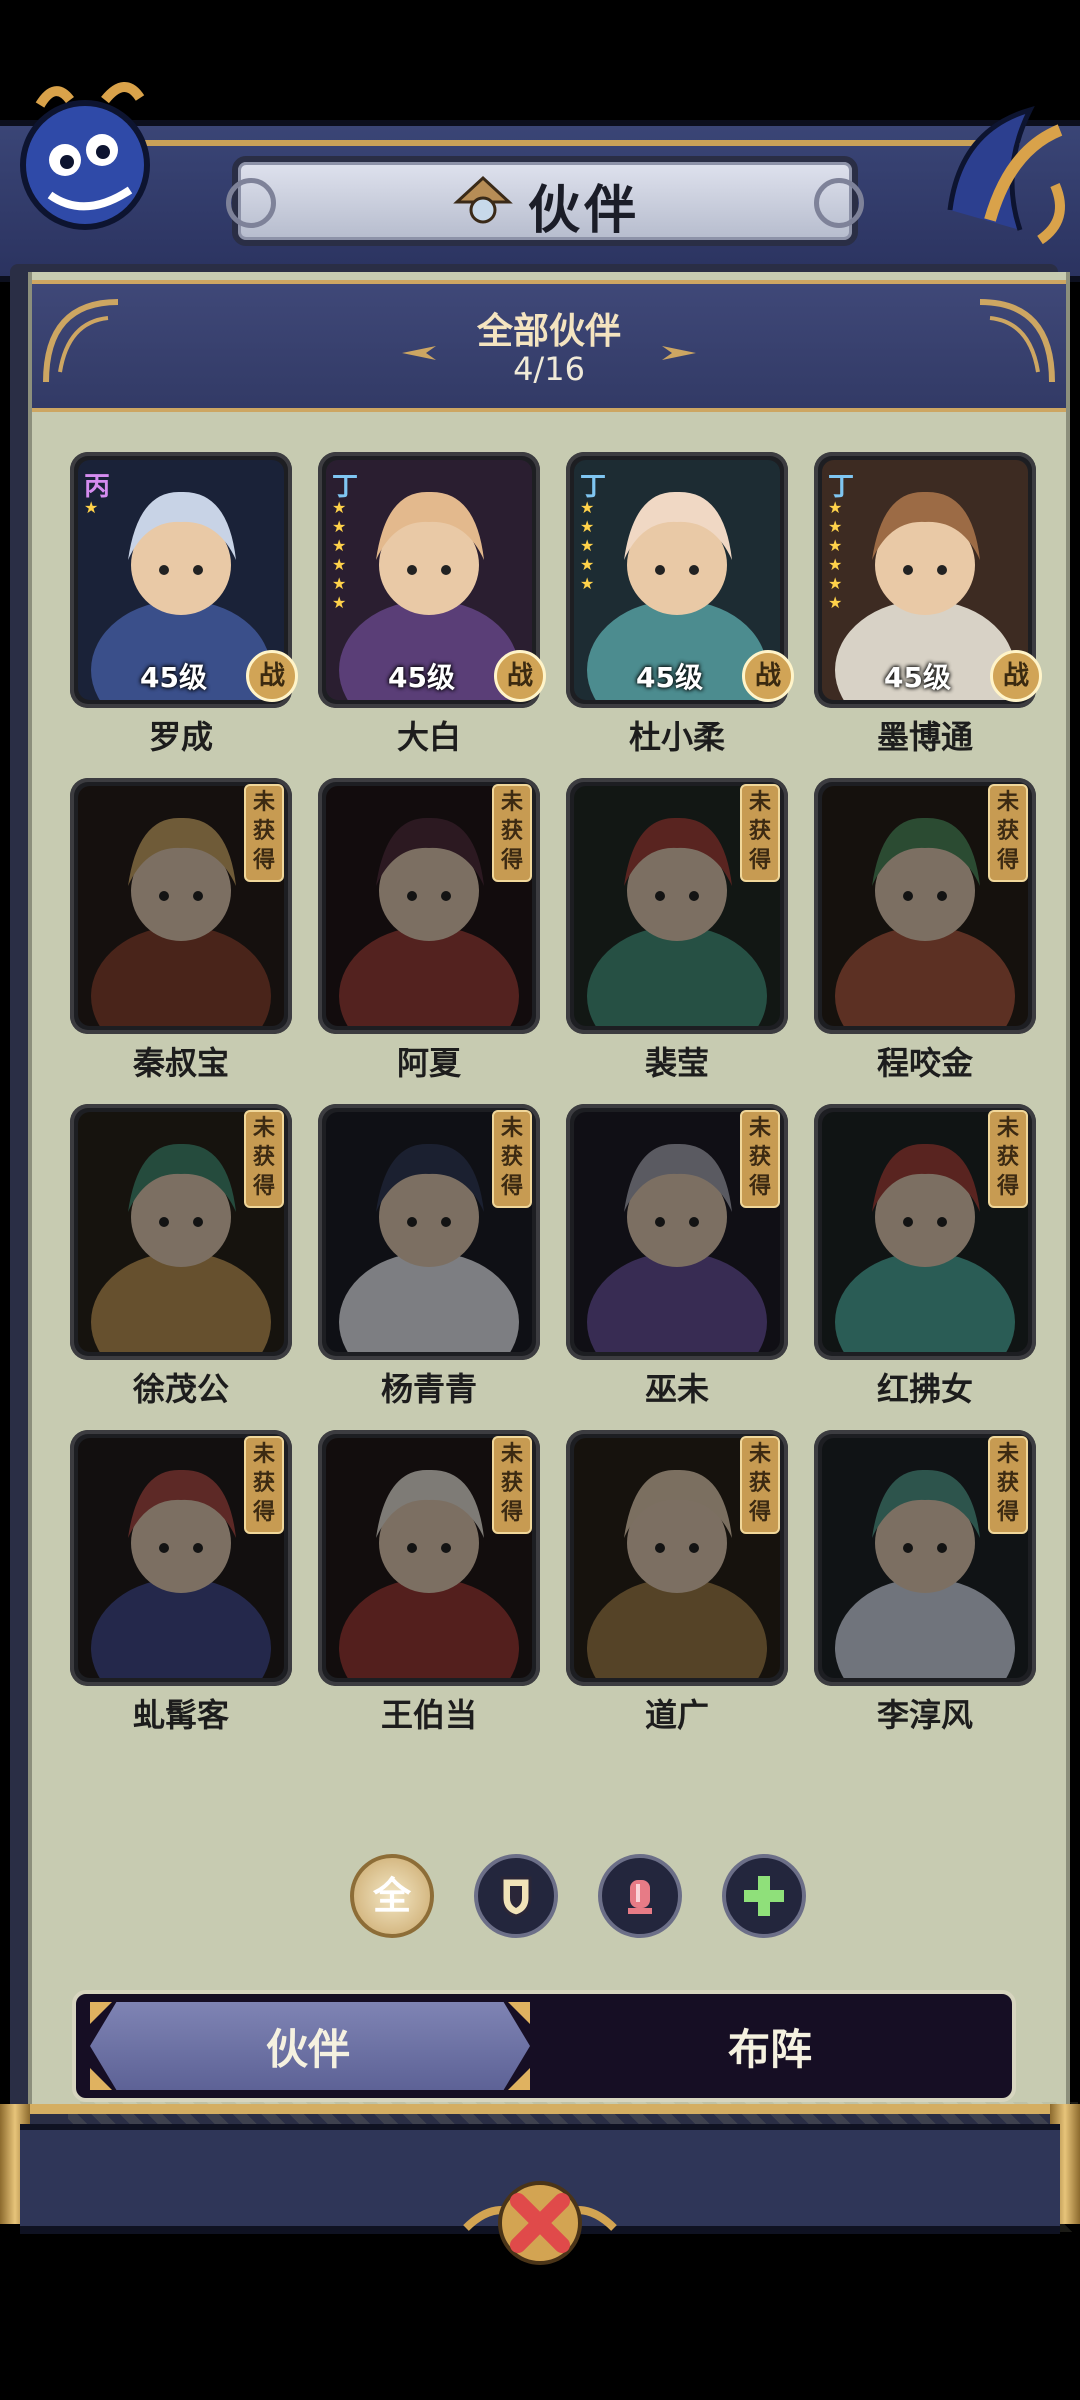 Image resolution: width=1080 pixels, height=2400 pixels. I want to click on partner-name: 杜小柔, so click(676, 737).